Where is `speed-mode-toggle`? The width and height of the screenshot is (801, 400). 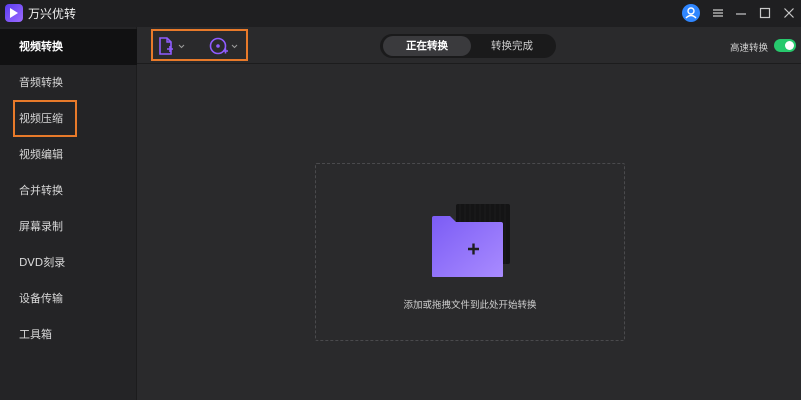
speed-mode-toggle is located at coordinates (785, 45).